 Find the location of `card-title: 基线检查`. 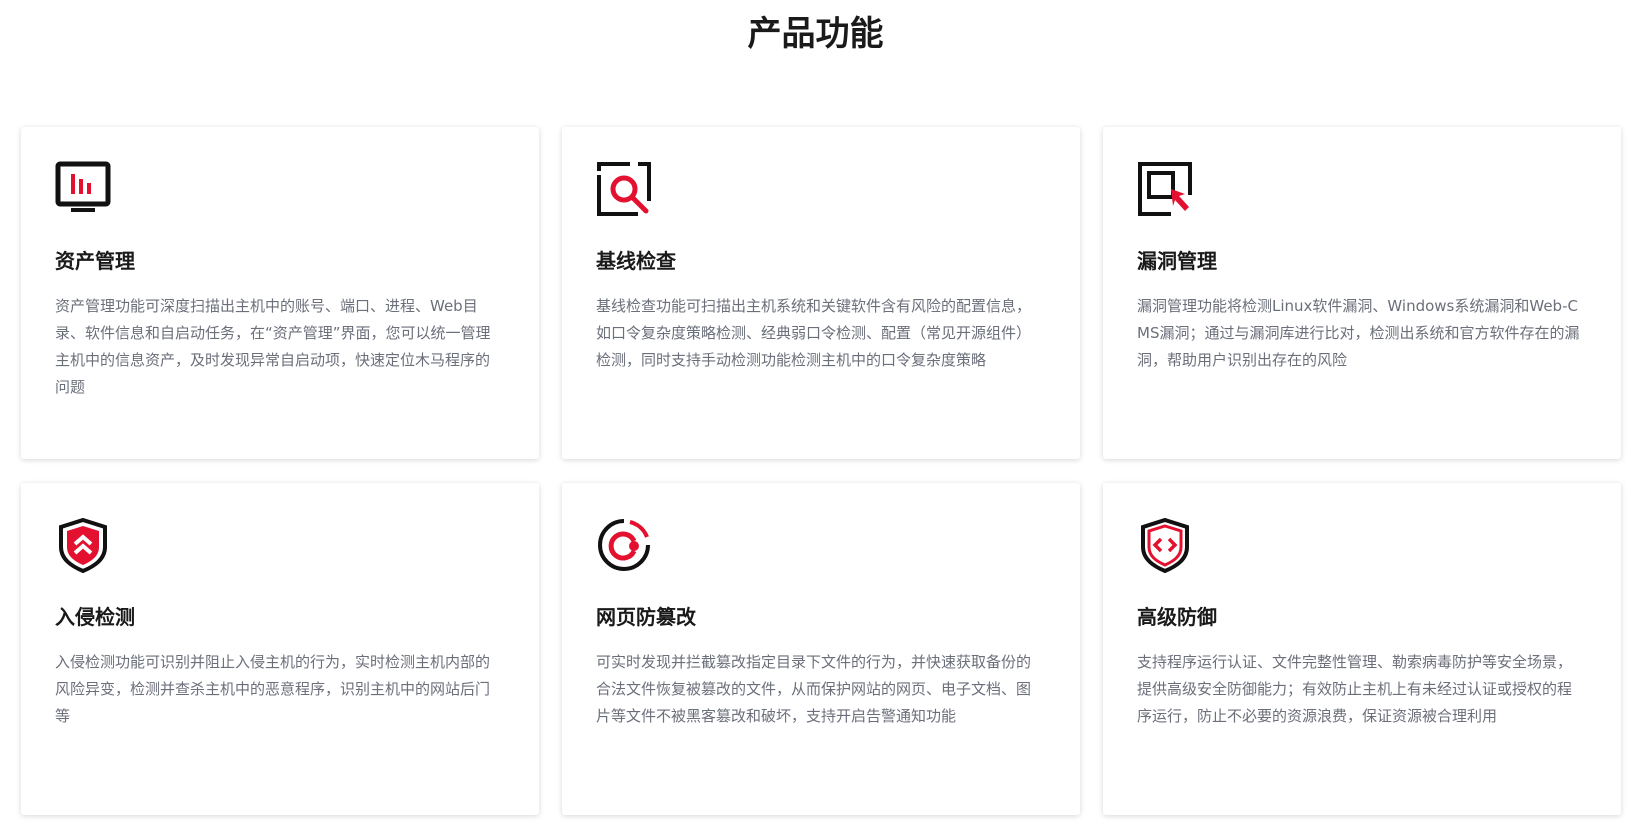

card-title: 基线检查 is located at coordinates (636, 261).